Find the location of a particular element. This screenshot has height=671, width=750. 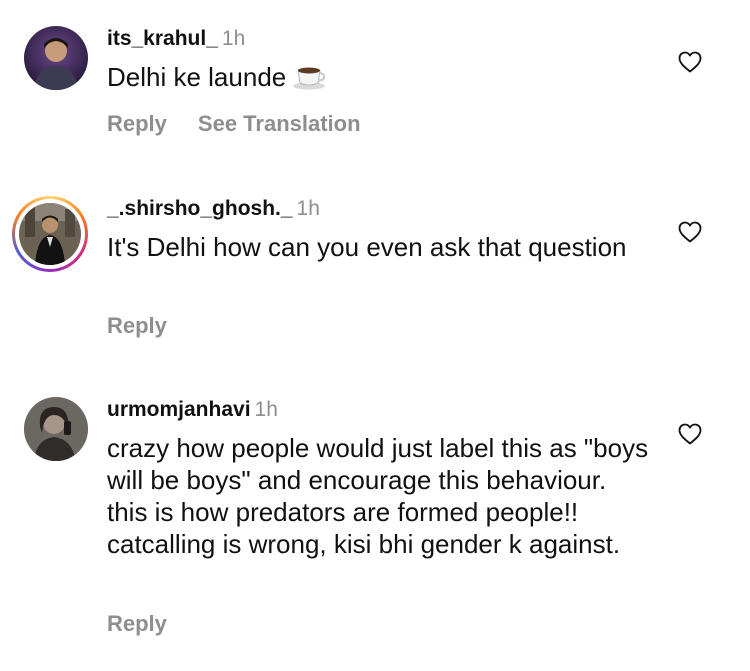

comment-meta: urmomjanhavi 1h is located at coordinates (192, 410).